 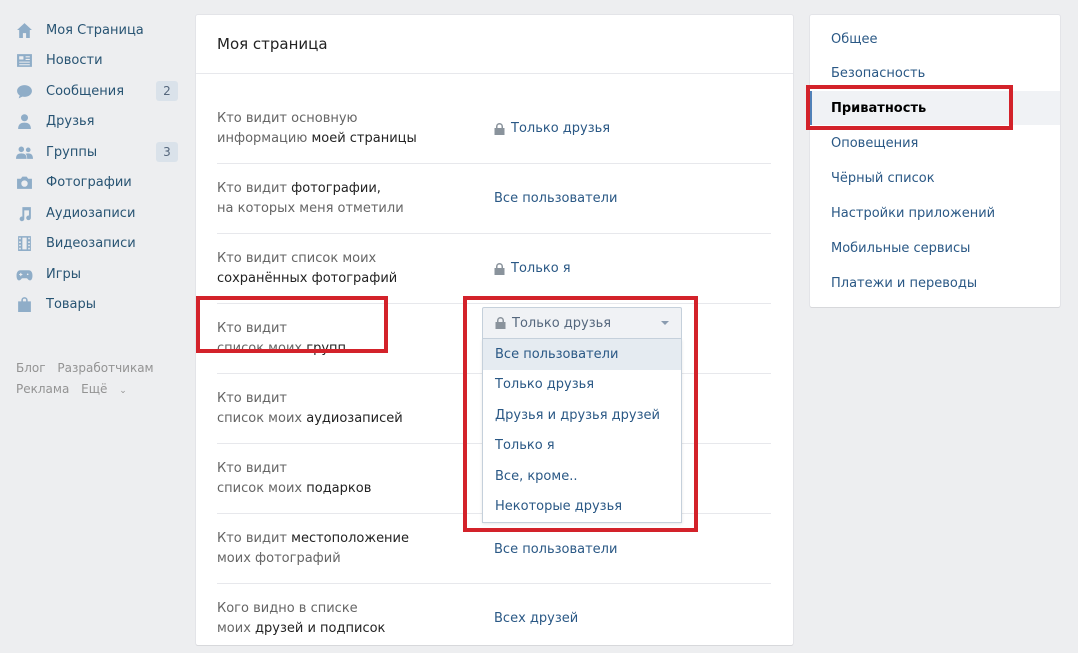 I want to click on sidebar-item-groups: Группы 3, so click(x=98, y=152).